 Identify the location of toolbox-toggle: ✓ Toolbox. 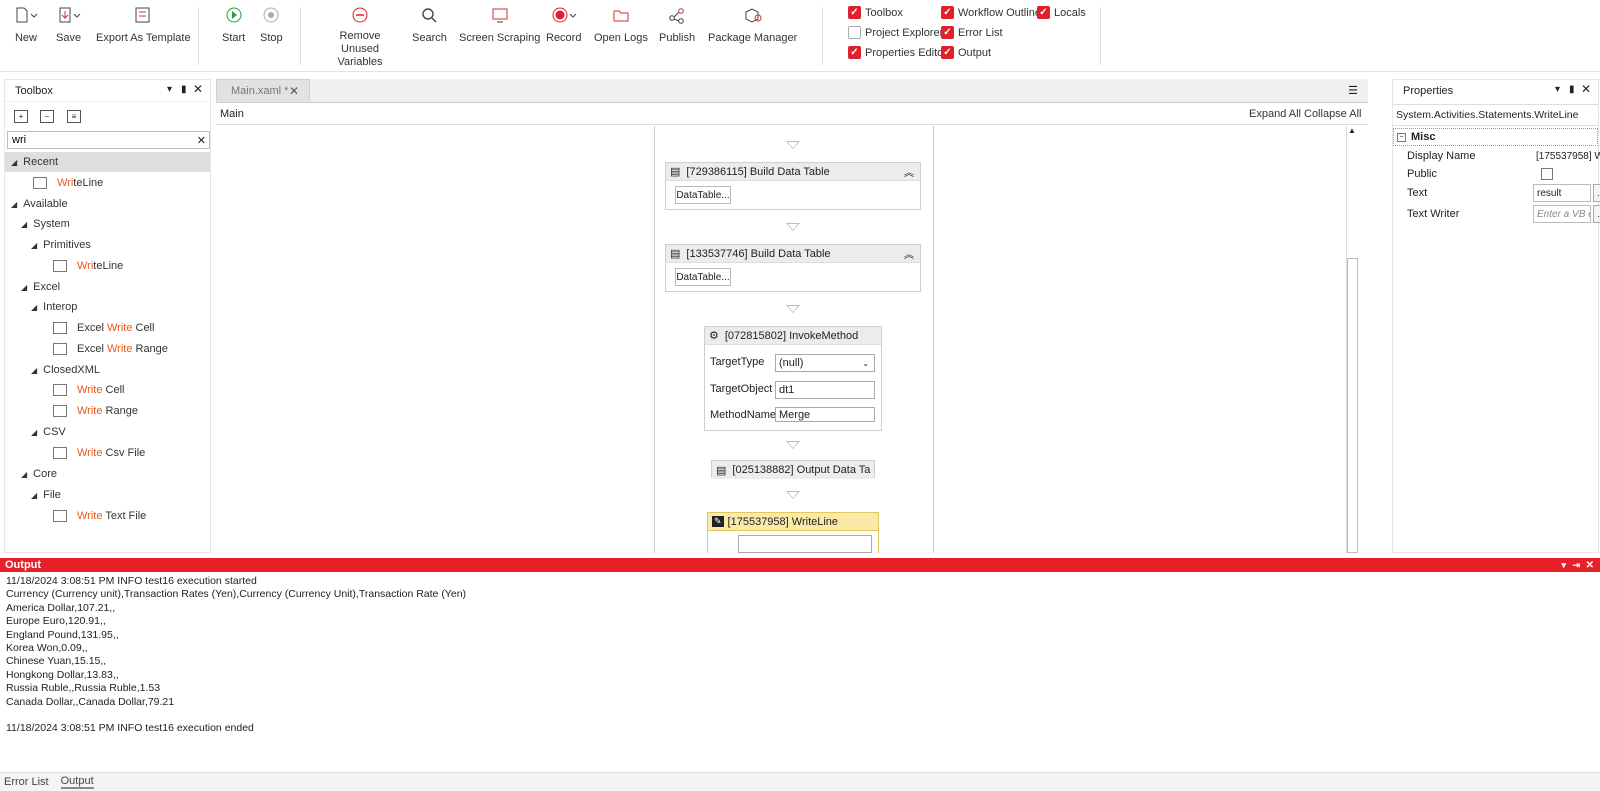
(875, 12).